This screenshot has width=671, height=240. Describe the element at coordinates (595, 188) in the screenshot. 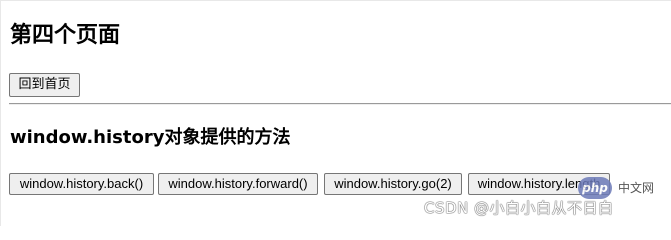

I see `php-logo-watermark: php` at that location.